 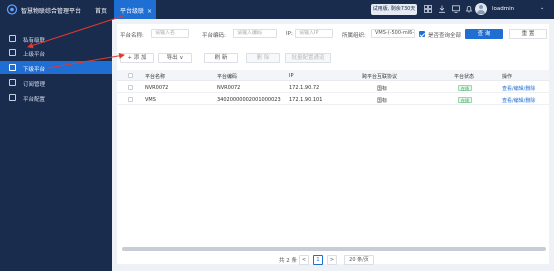 I want to click on refresh-button: 刷 新, so click(x=221, y=58).